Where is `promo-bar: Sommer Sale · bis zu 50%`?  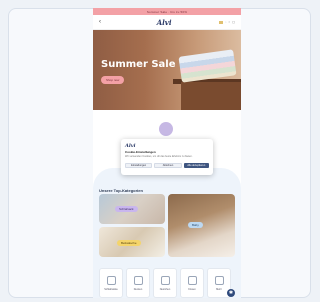 promo-bar: Sommer Sale · bis zu 50% is located at coordinates (167, 11).